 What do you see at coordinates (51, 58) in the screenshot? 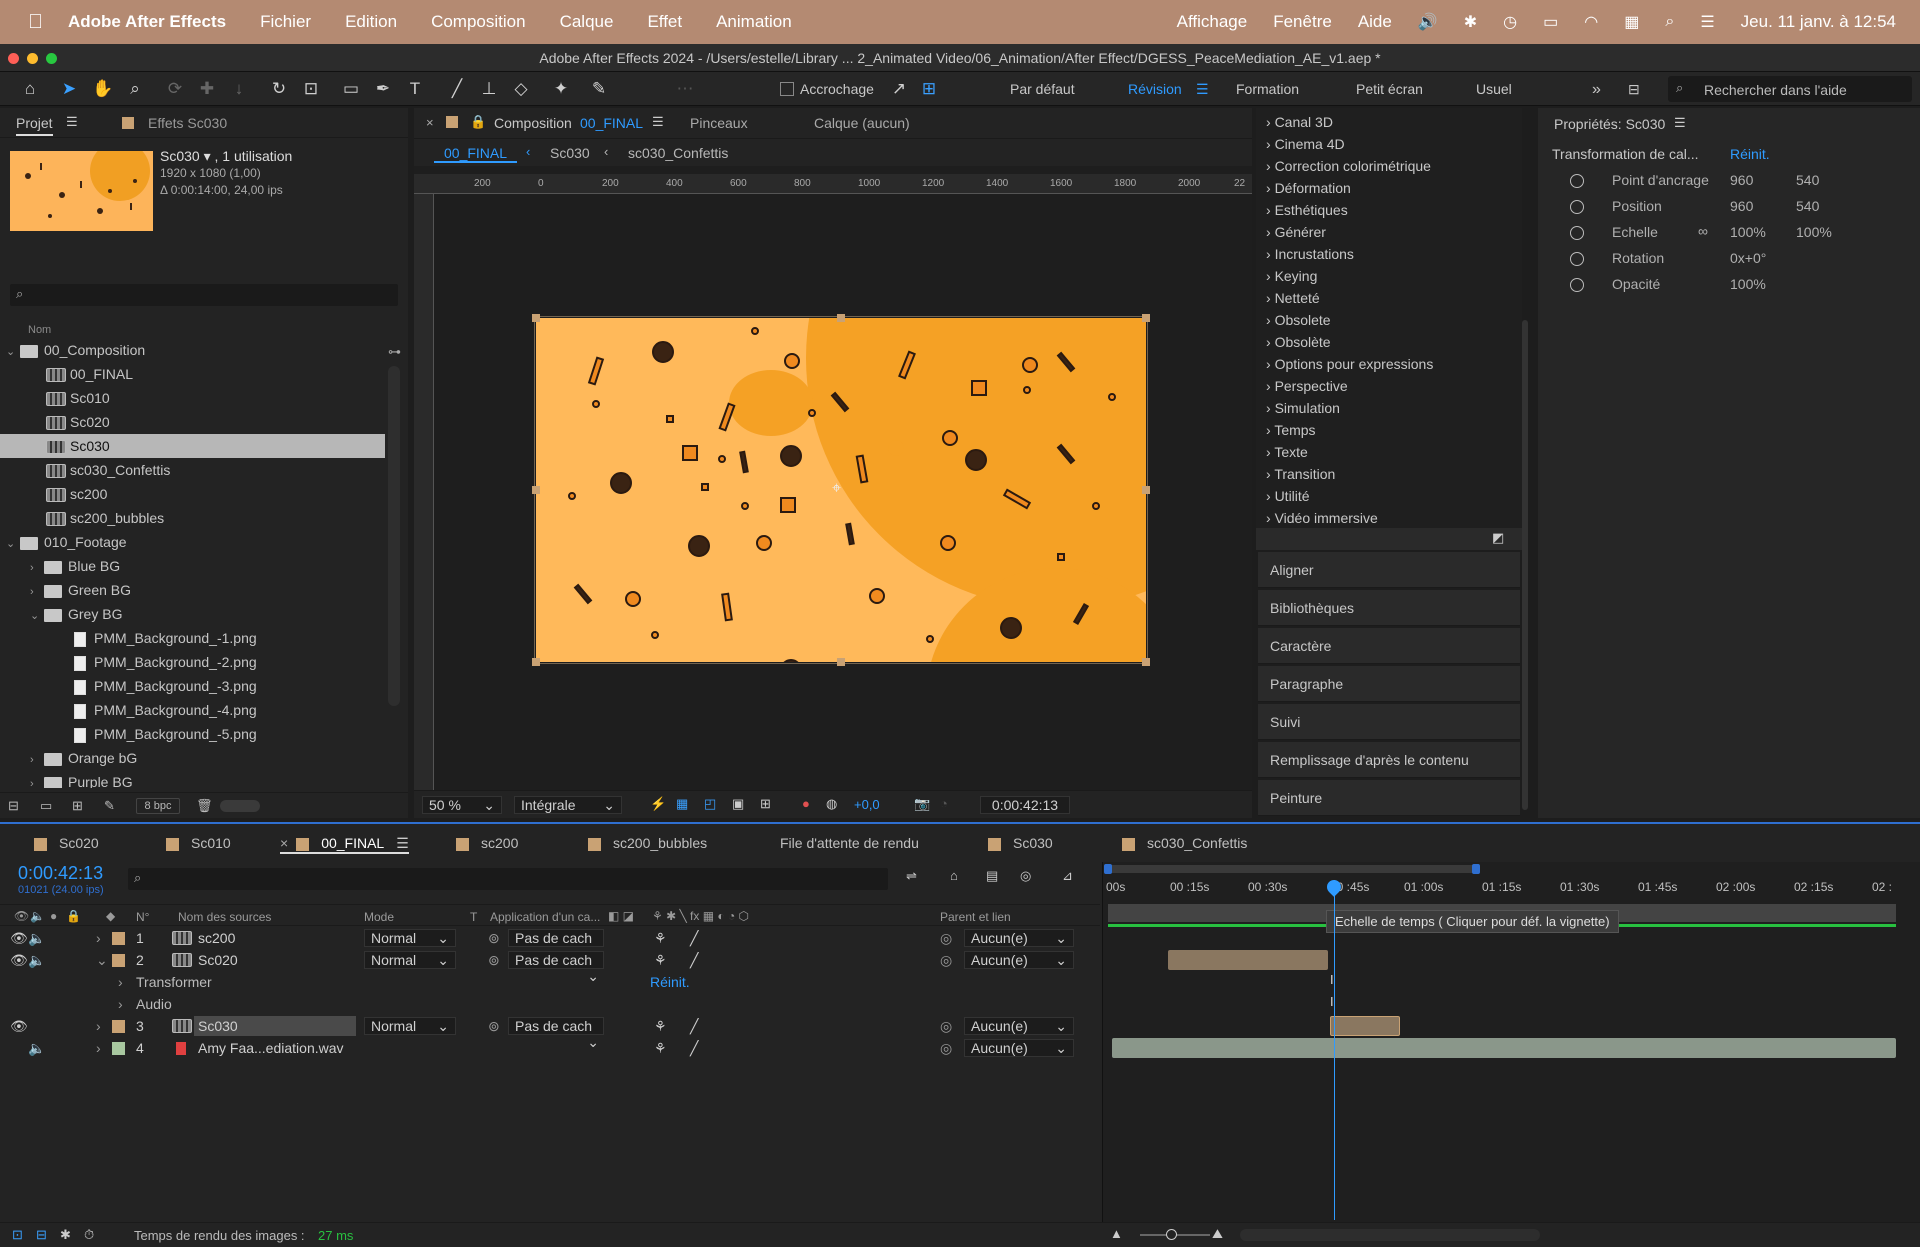
I see `zoom-window-icon` at bounding box center [51, 58].